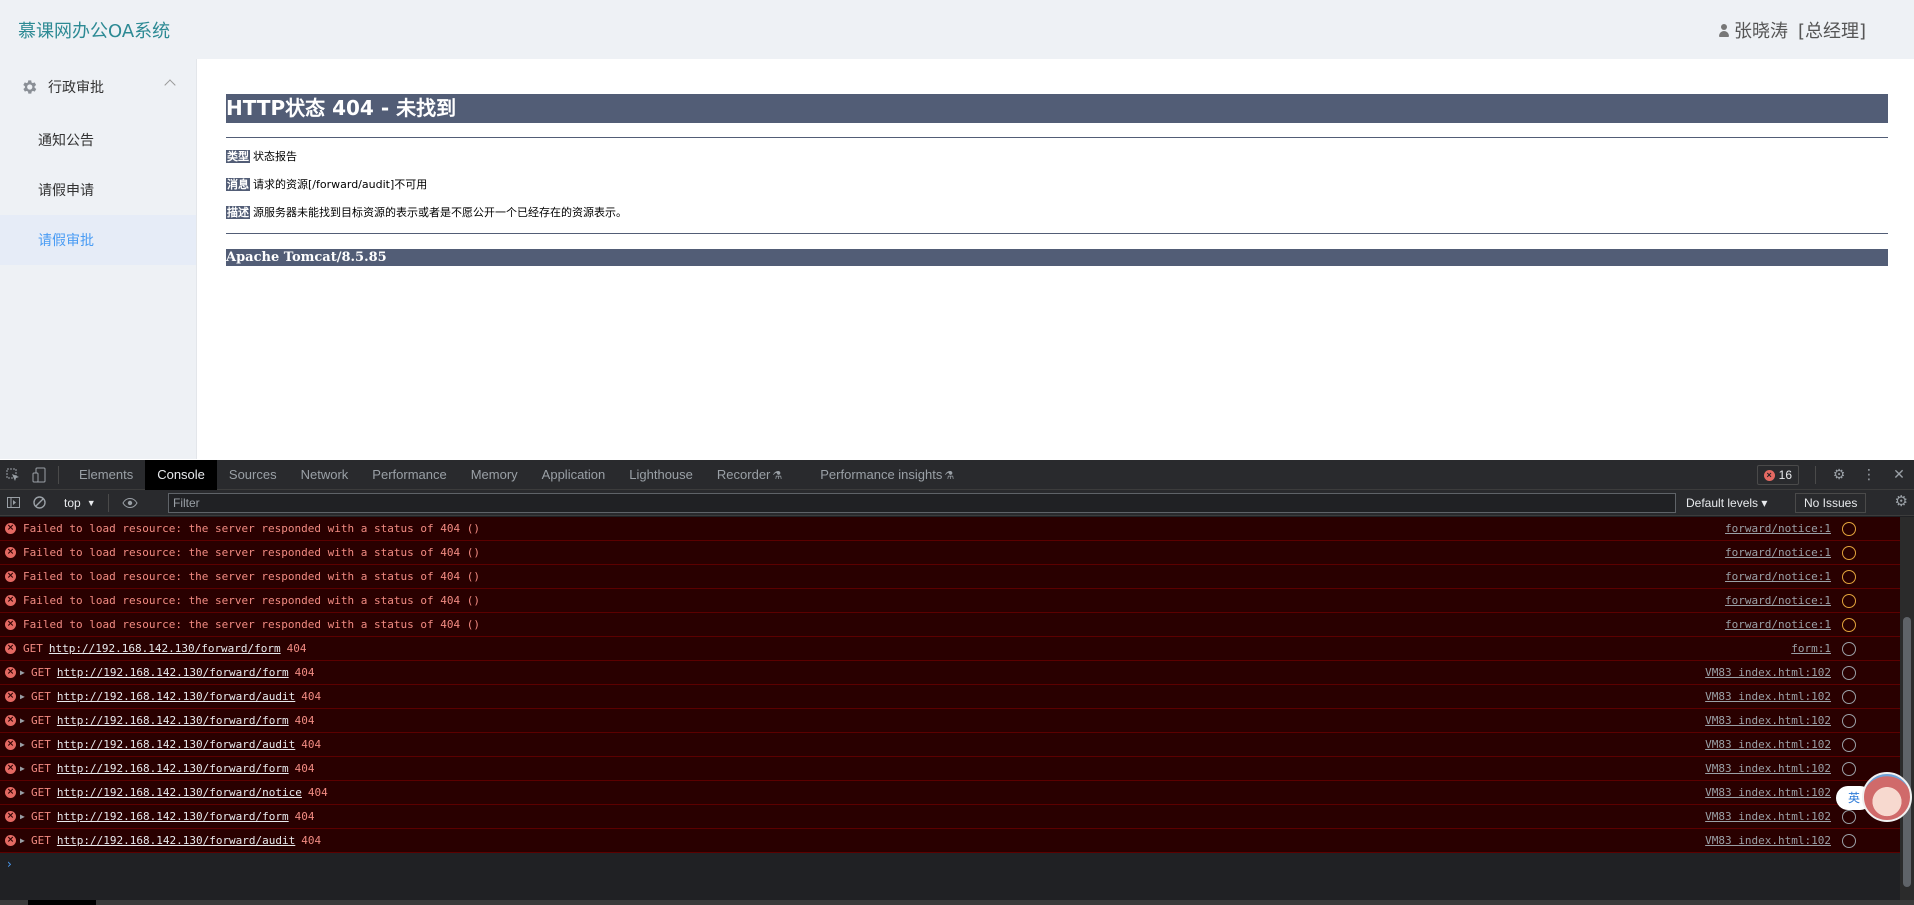  Describe the element at coordinates (13, 503) in the screenshot. I see `sidebar-toggle-icon` at that location.